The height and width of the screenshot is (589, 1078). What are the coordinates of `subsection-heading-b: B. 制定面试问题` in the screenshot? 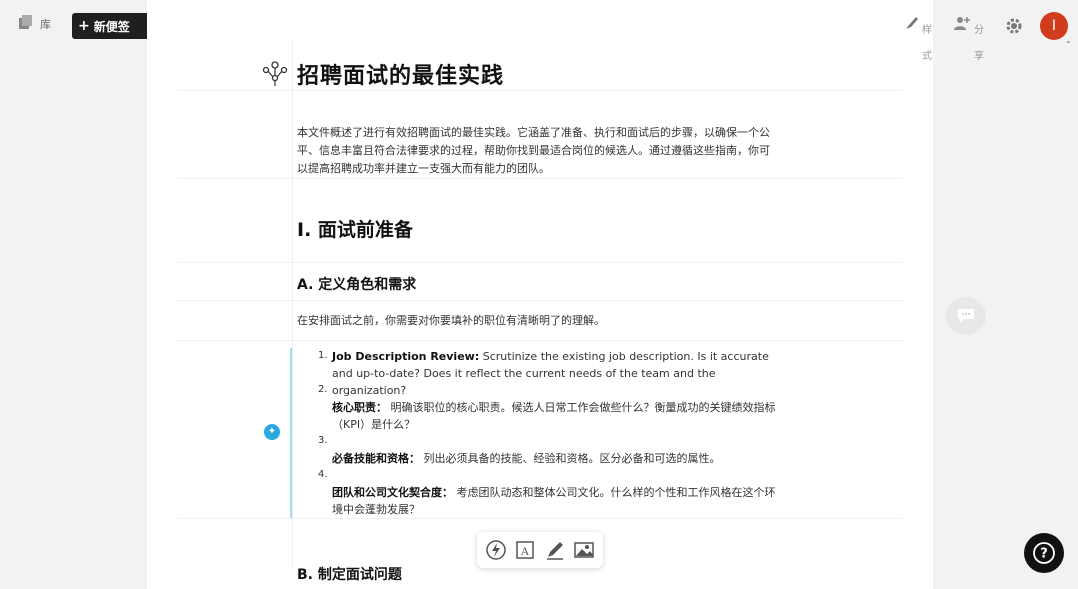 It's located at (349, 574).